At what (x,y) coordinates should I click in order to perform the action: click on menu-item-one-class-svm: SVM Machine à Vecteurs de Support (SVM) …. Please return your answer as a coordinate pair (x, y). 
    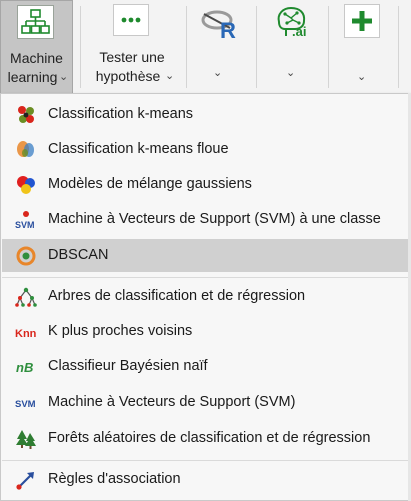
    Looking at the image, I should click on (205, 219).